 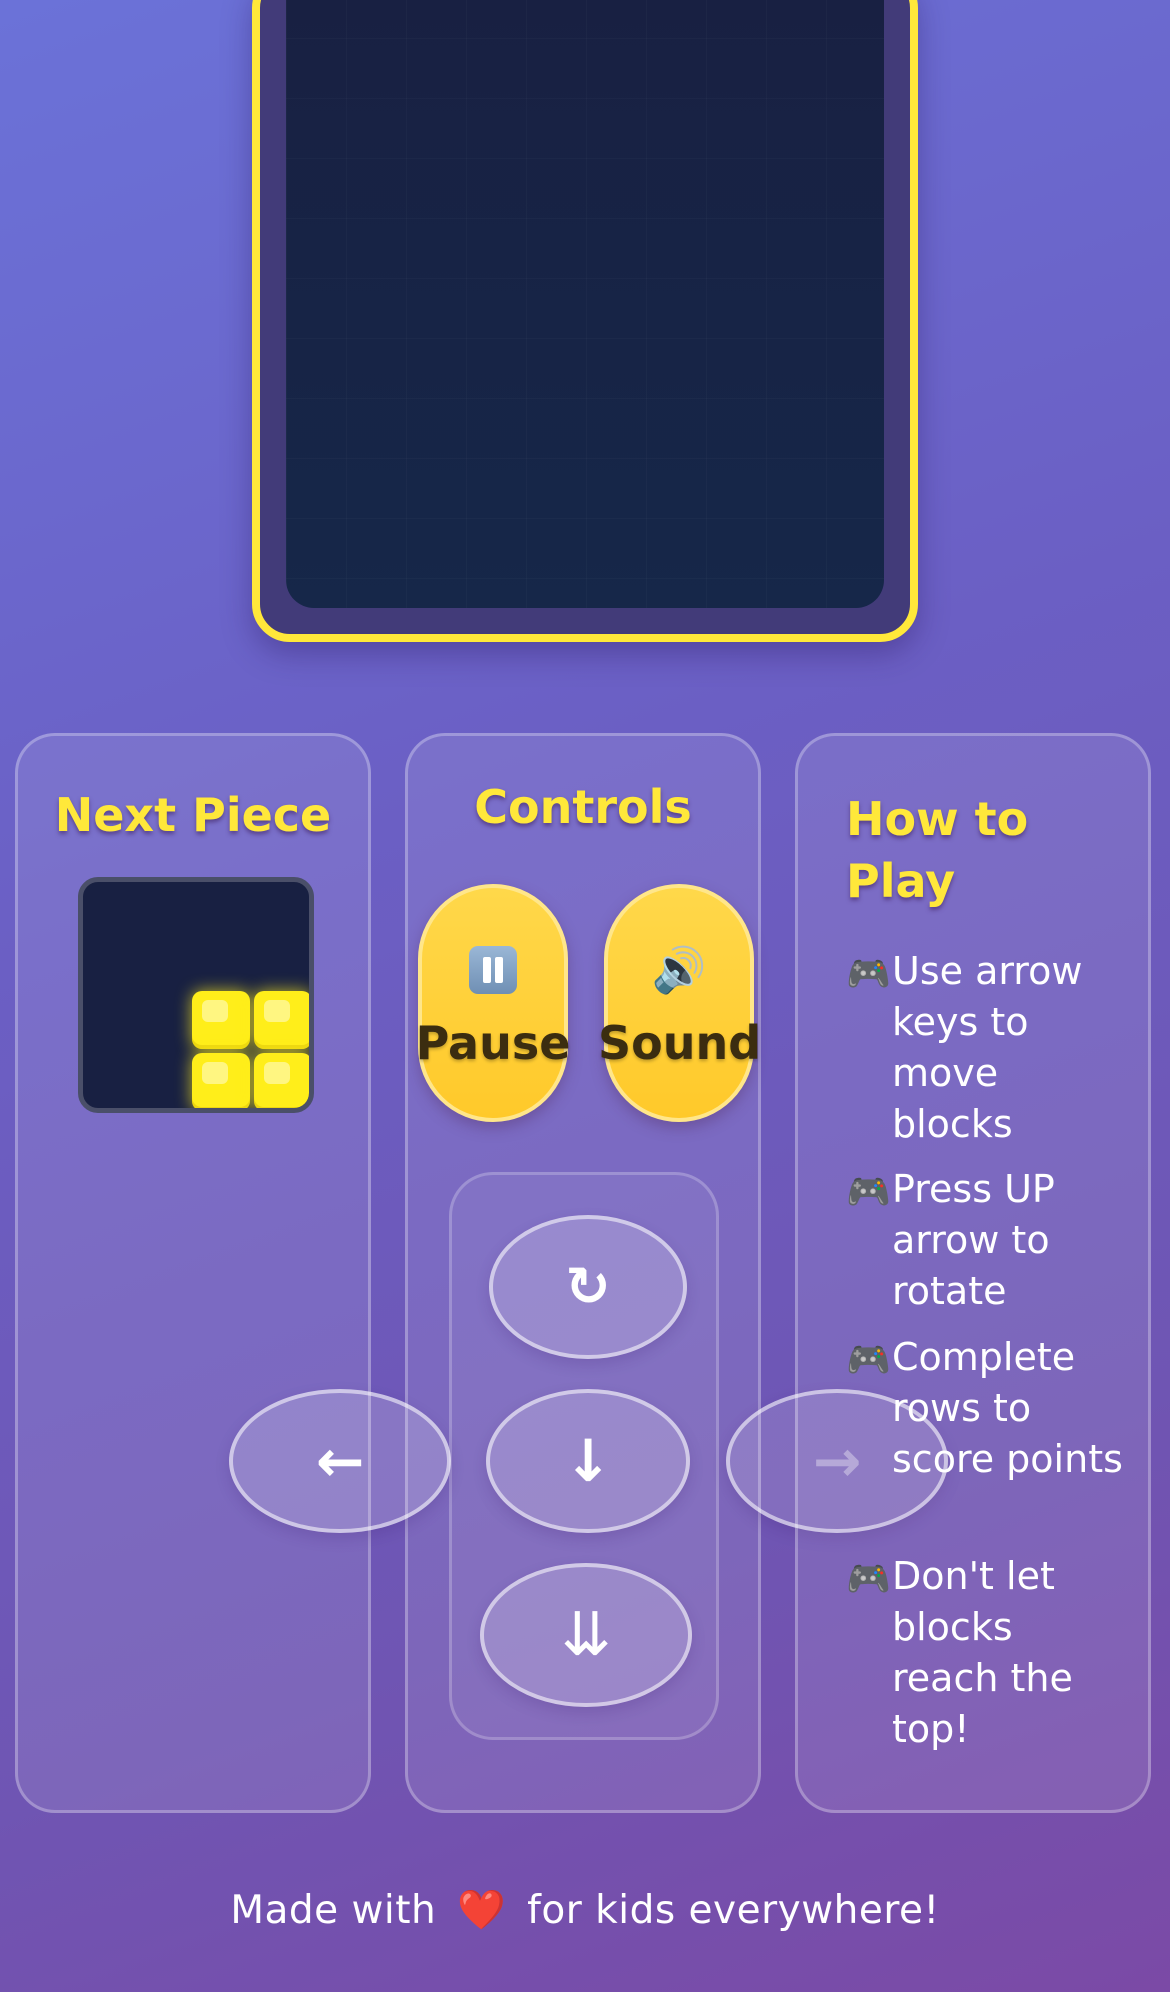 What do you see at coordinates (679, 970) in the screenshot?
I see `speaker-icon: 🔊` at bounding box center [679, 970].